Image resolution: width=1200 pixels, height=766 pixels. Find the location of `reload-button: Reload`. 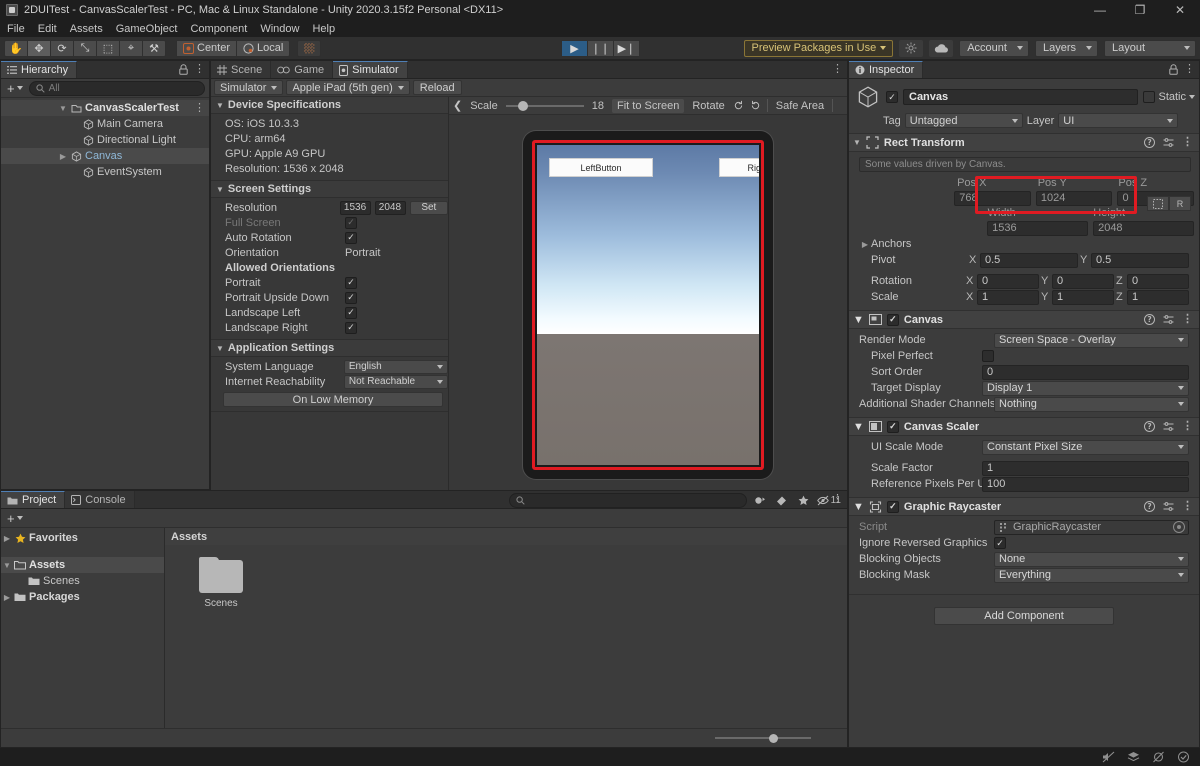

reload-button: Reload is located at coordinates (437, 87).